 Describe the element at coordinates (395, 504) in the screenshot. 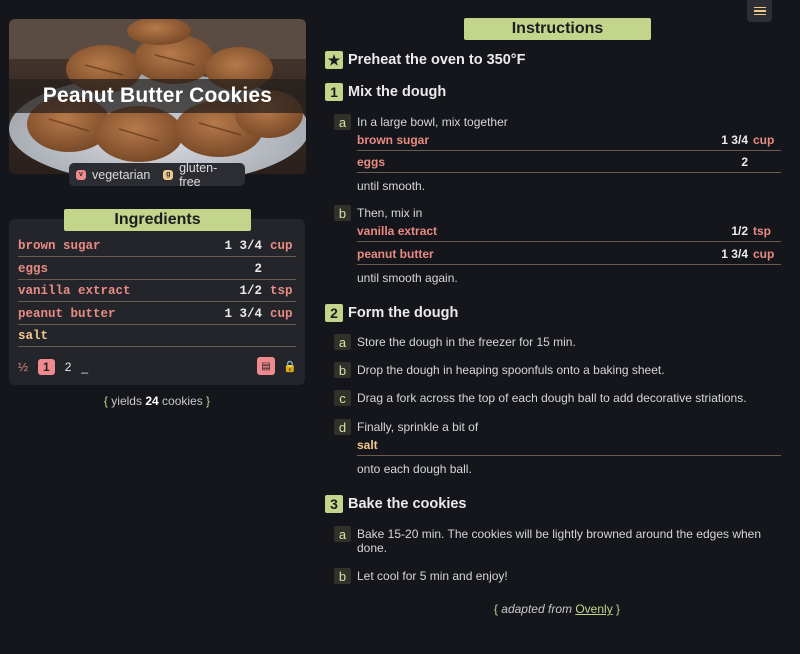

I see `step-heading: 3 Bake the cookies` at that location.